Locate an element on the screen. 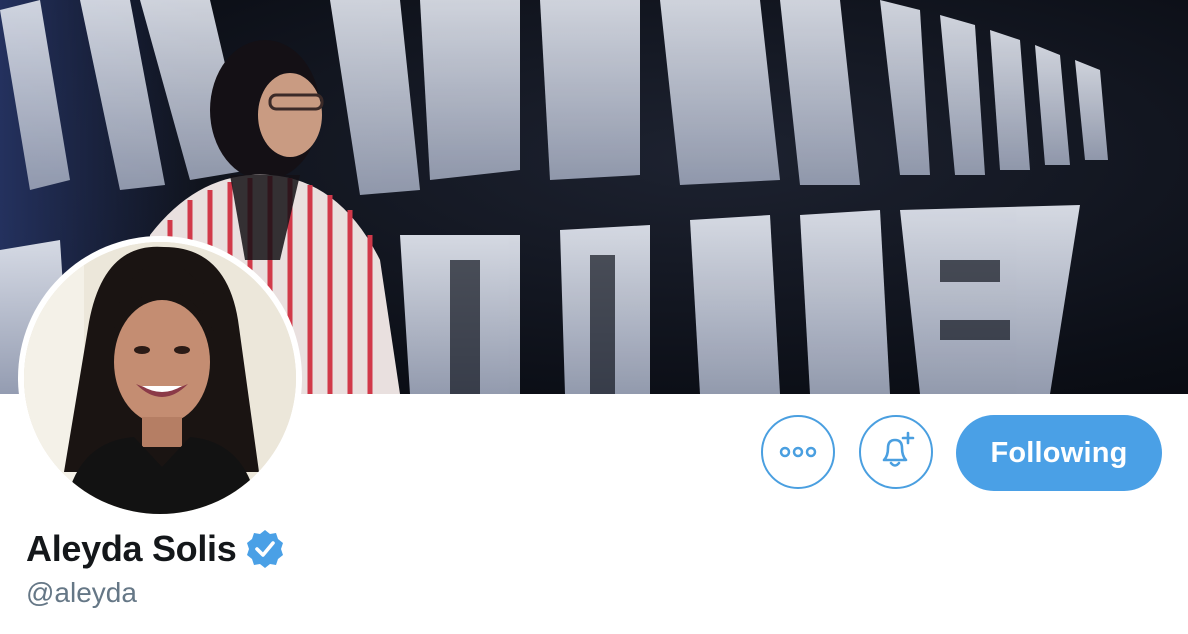  verified-badge-icon is located at coordinates (265, 549).